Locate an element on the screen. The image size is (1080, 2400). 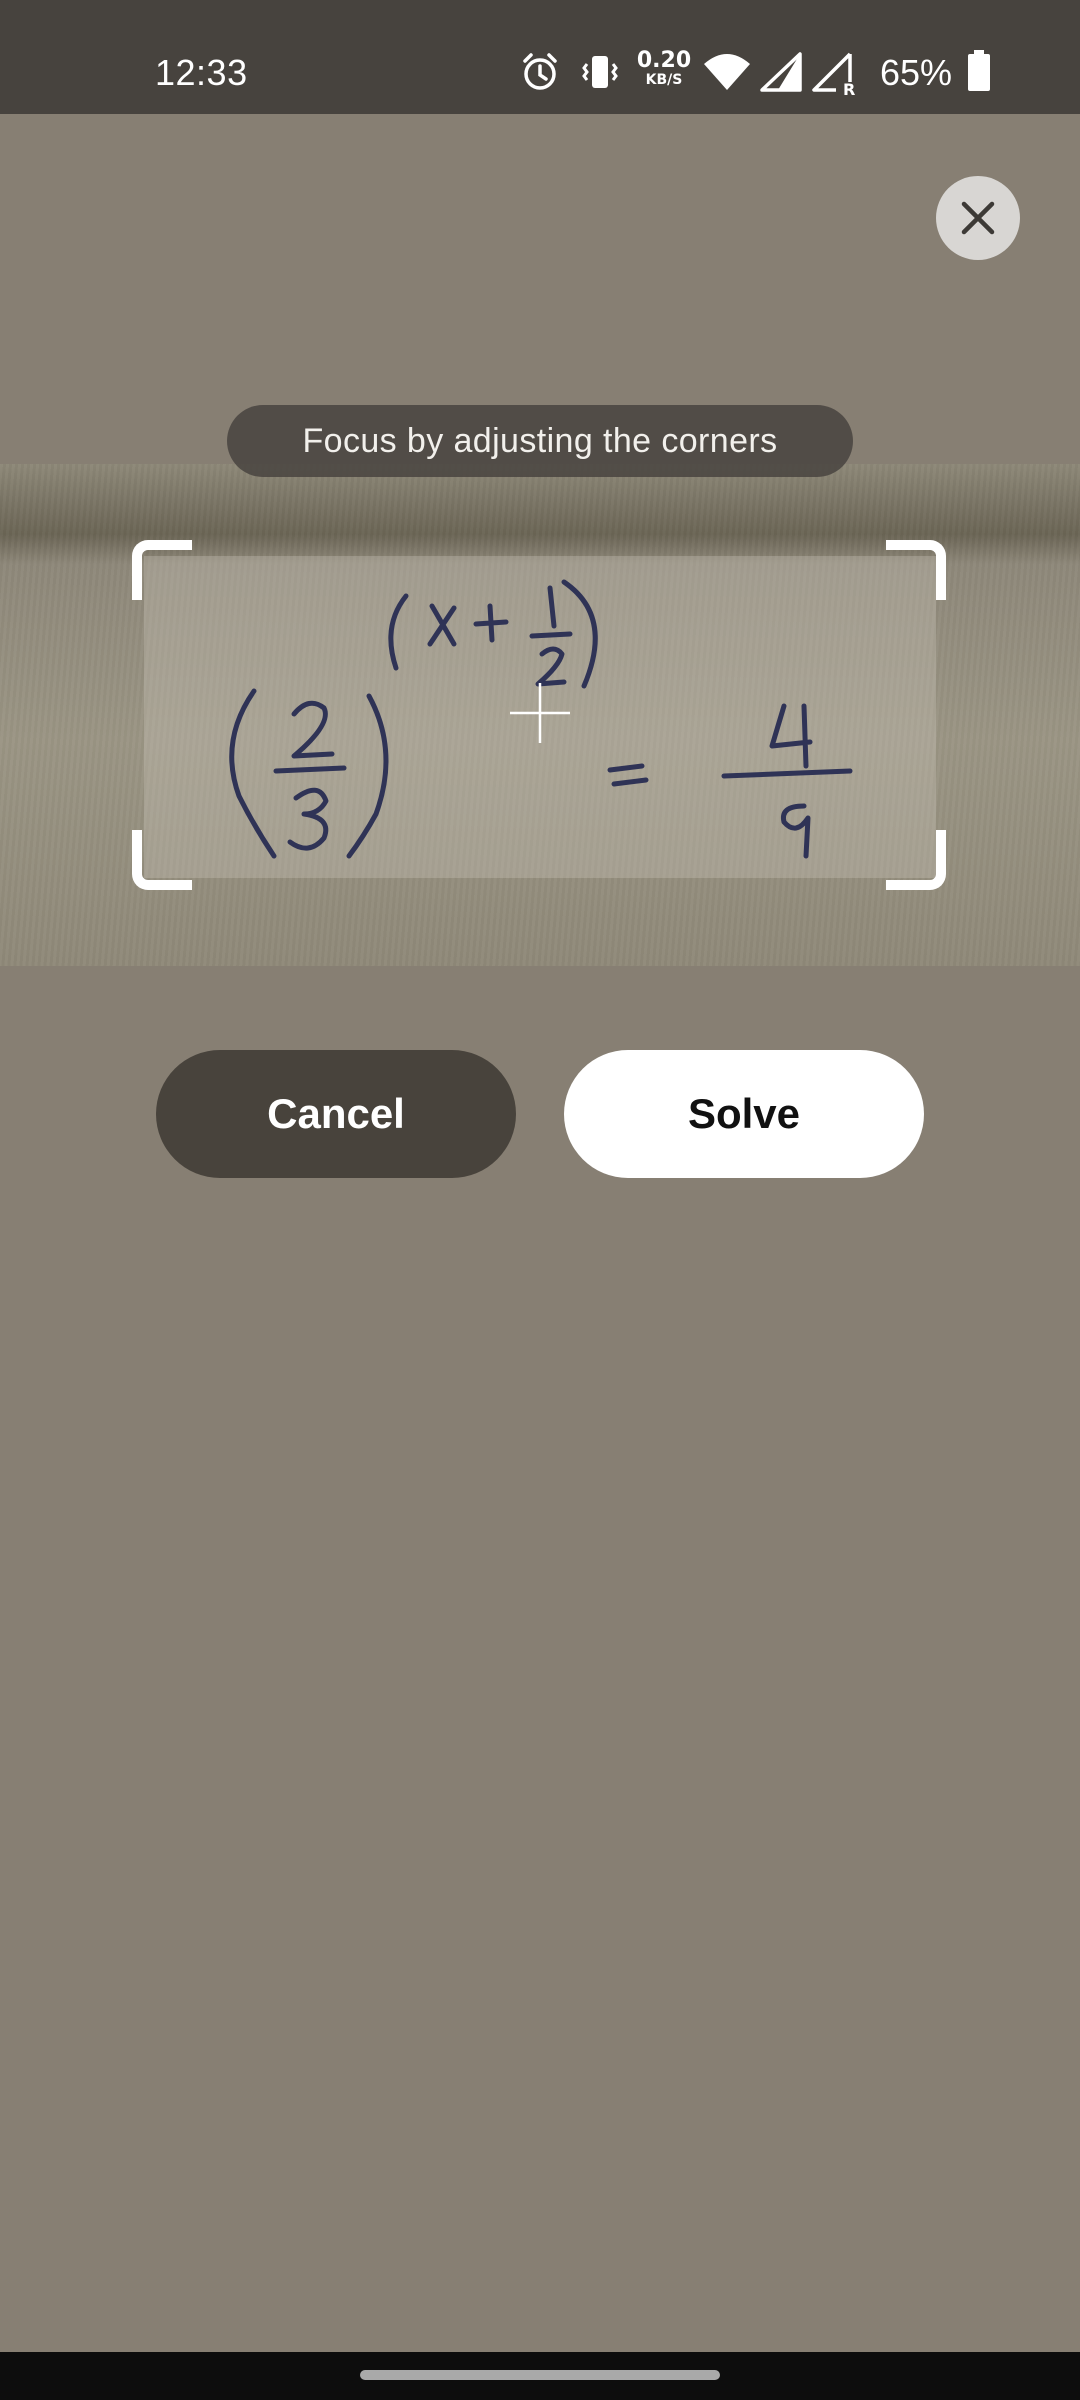
crop-handle-top-right is located at coordinates (916, 570).